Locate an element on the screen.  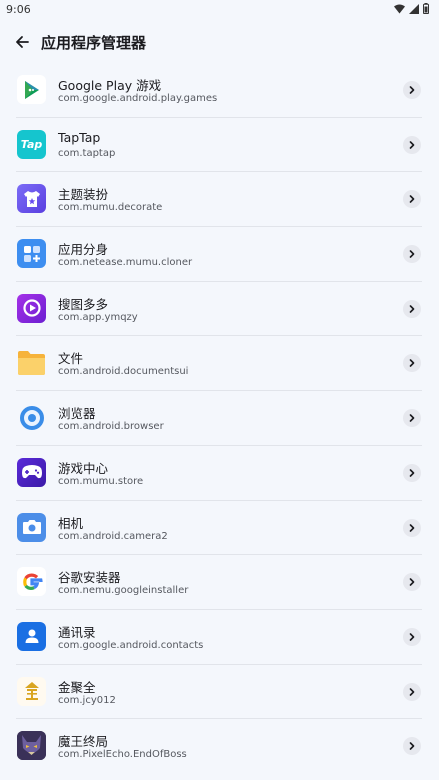
back-button is located at coordinates (22, 42).